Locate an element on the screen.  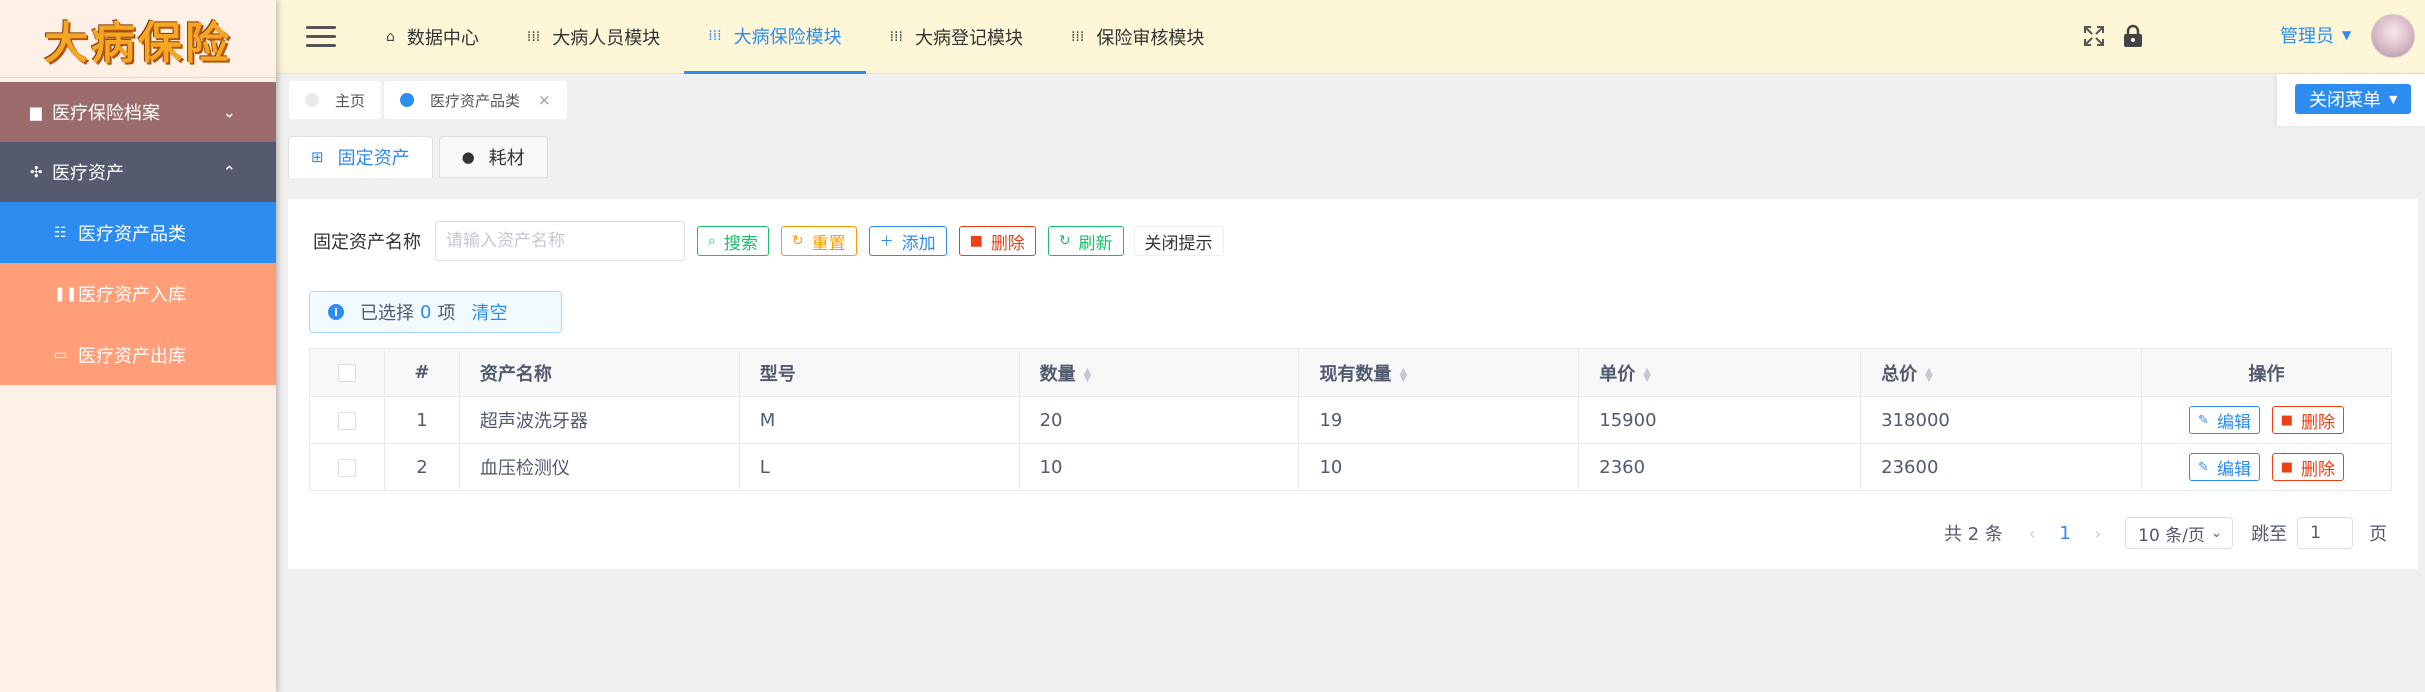
cell-unit-price: 2360 is located at coordinates (1720, 467).